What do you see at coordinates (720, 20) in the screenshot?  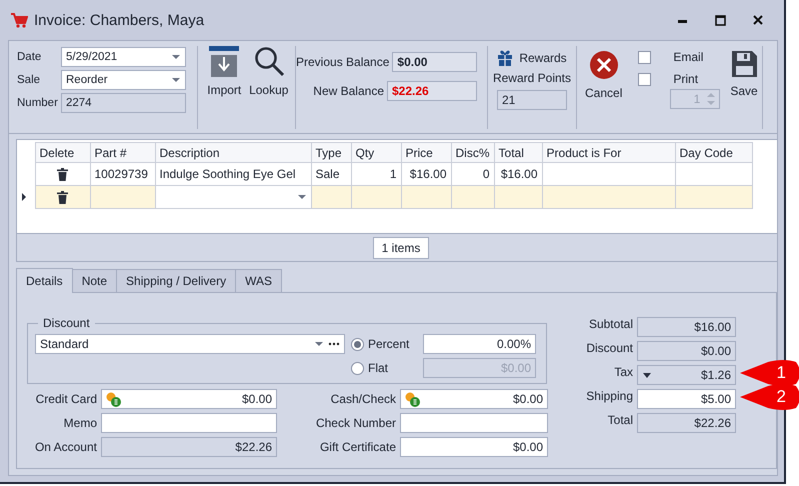 I see `maximize-icon` at bounding box center [720, 20].